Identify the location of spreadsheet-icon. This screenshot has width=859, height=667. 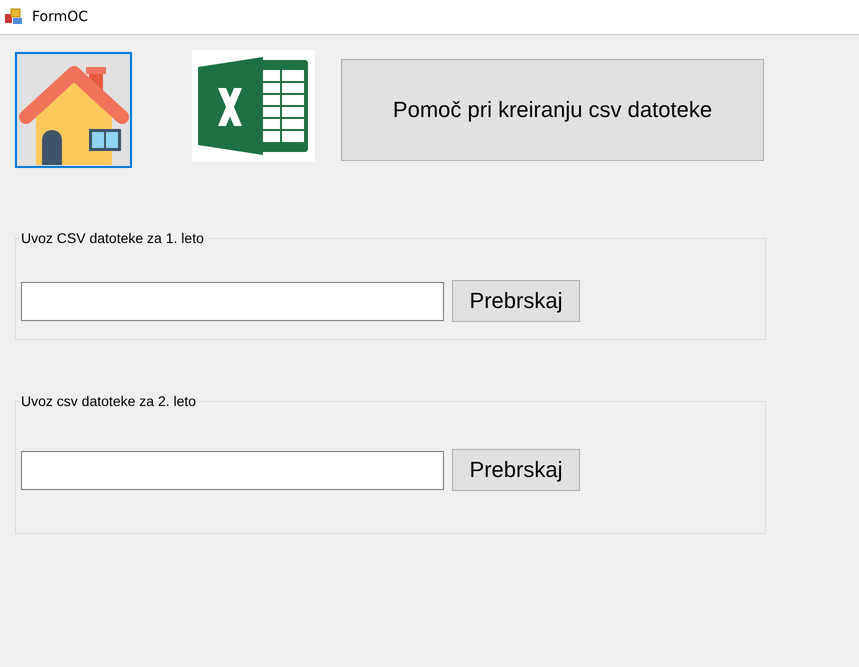
(253, 106).